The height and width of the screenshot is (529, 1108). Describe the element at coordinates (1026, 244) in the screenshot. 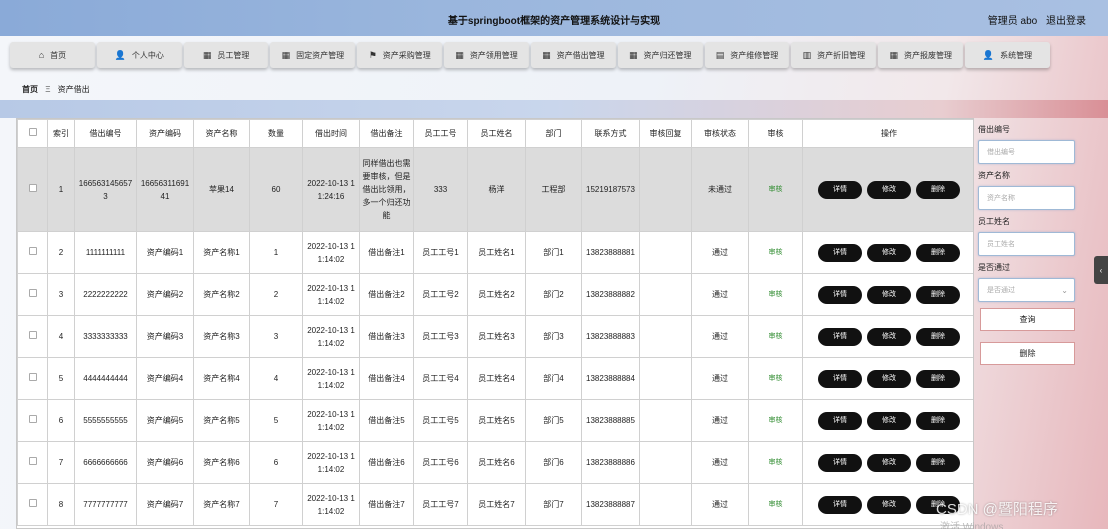

I see `emp-name-input: 员工姓名` at that location.